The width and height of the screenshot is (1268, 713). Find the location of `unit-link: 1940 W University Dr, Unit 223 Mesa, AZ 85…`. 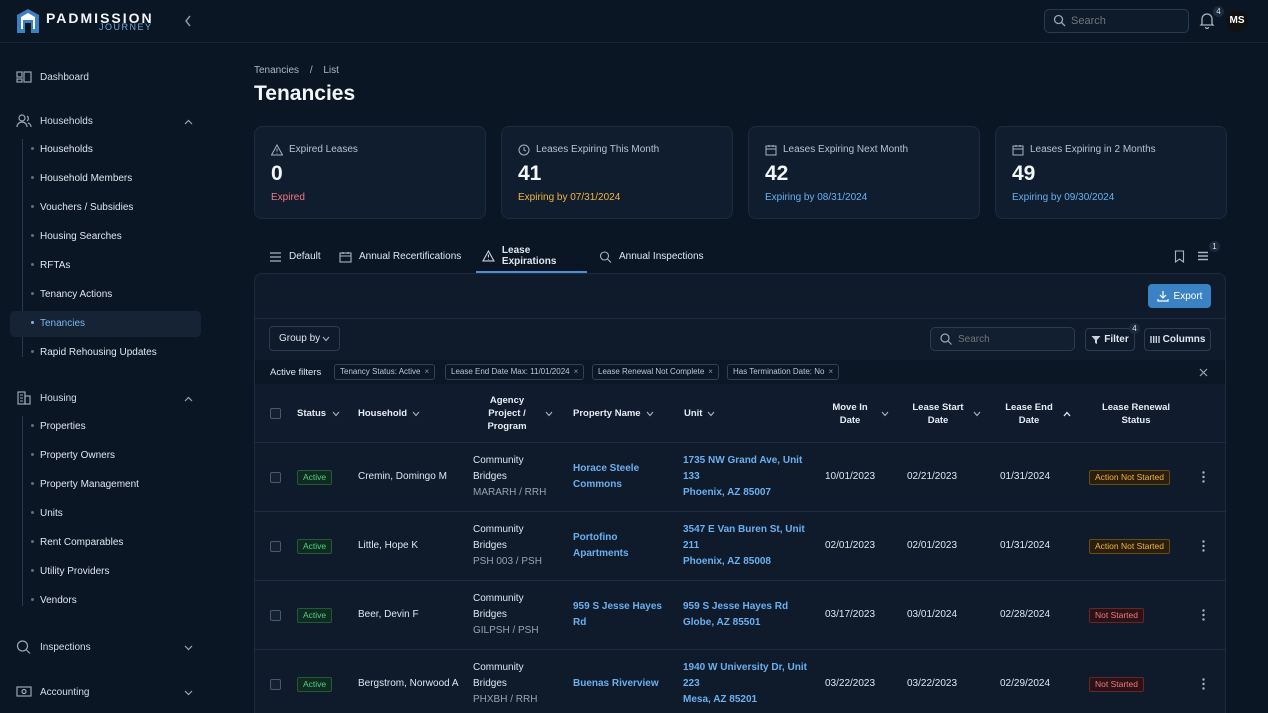

unit-link: 1940 W University Dr, Unit 223 Mesa, AZ 85… is located at coordinates (745, 684).